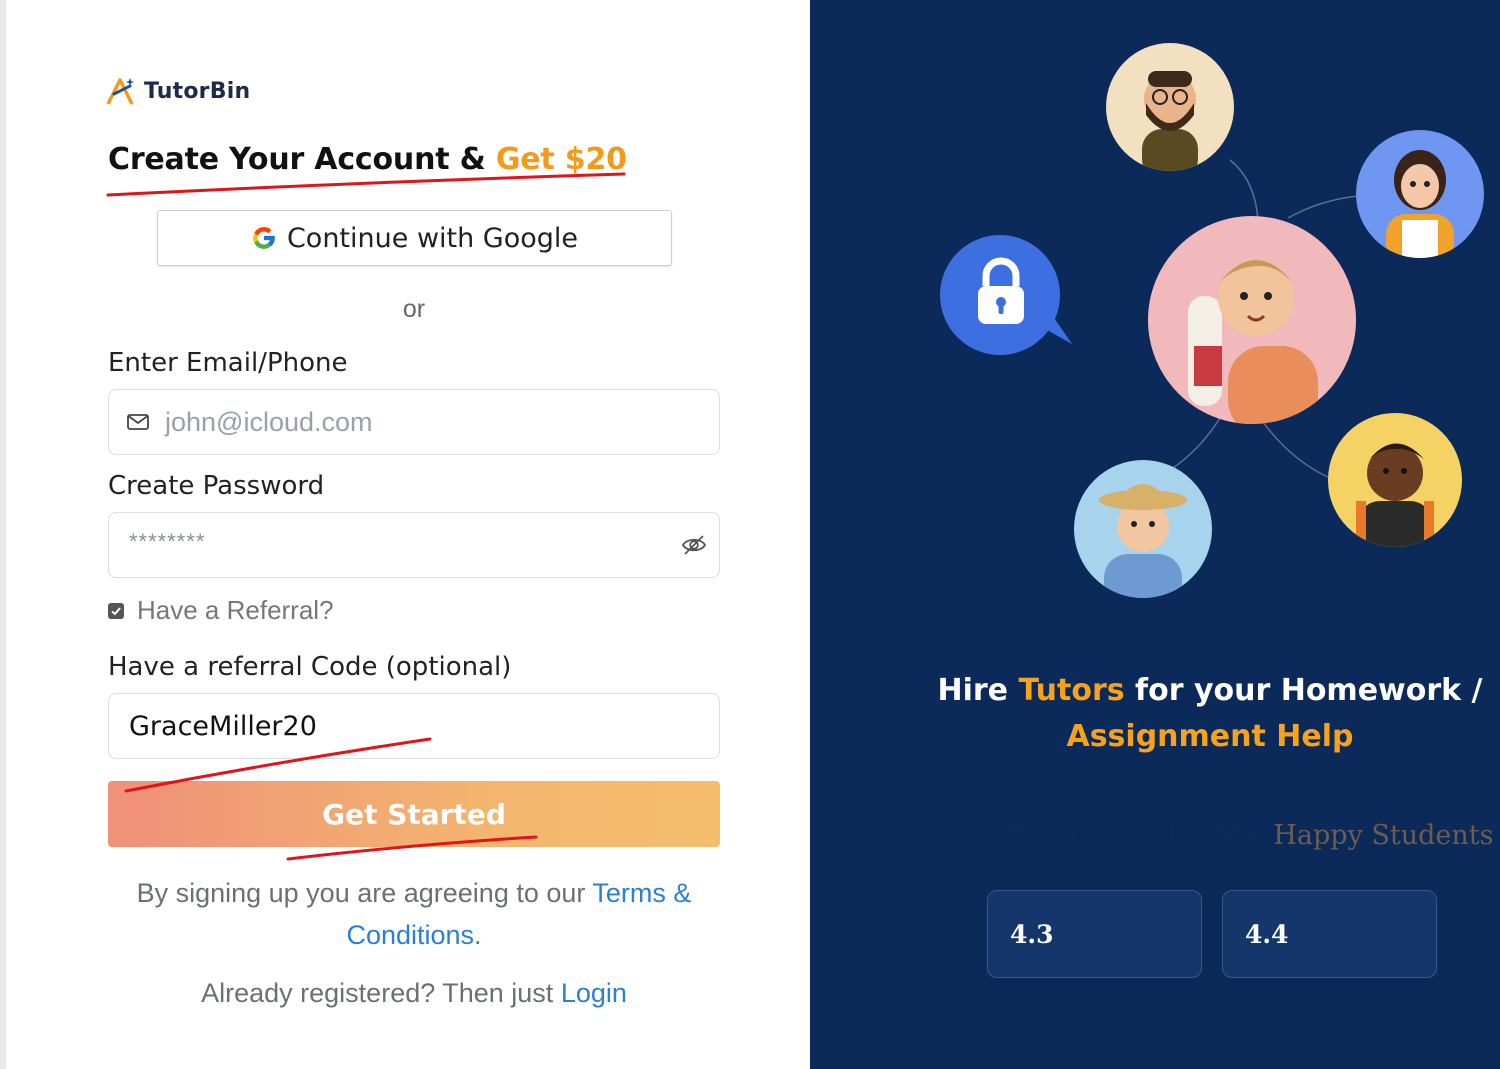 The width and height of the screenshot is (1500, 1069). What do you see at coordinates (1267, 934) in the screenshot?
I see `rating-value-2: 4.4` at bounding box center [1267, 934].